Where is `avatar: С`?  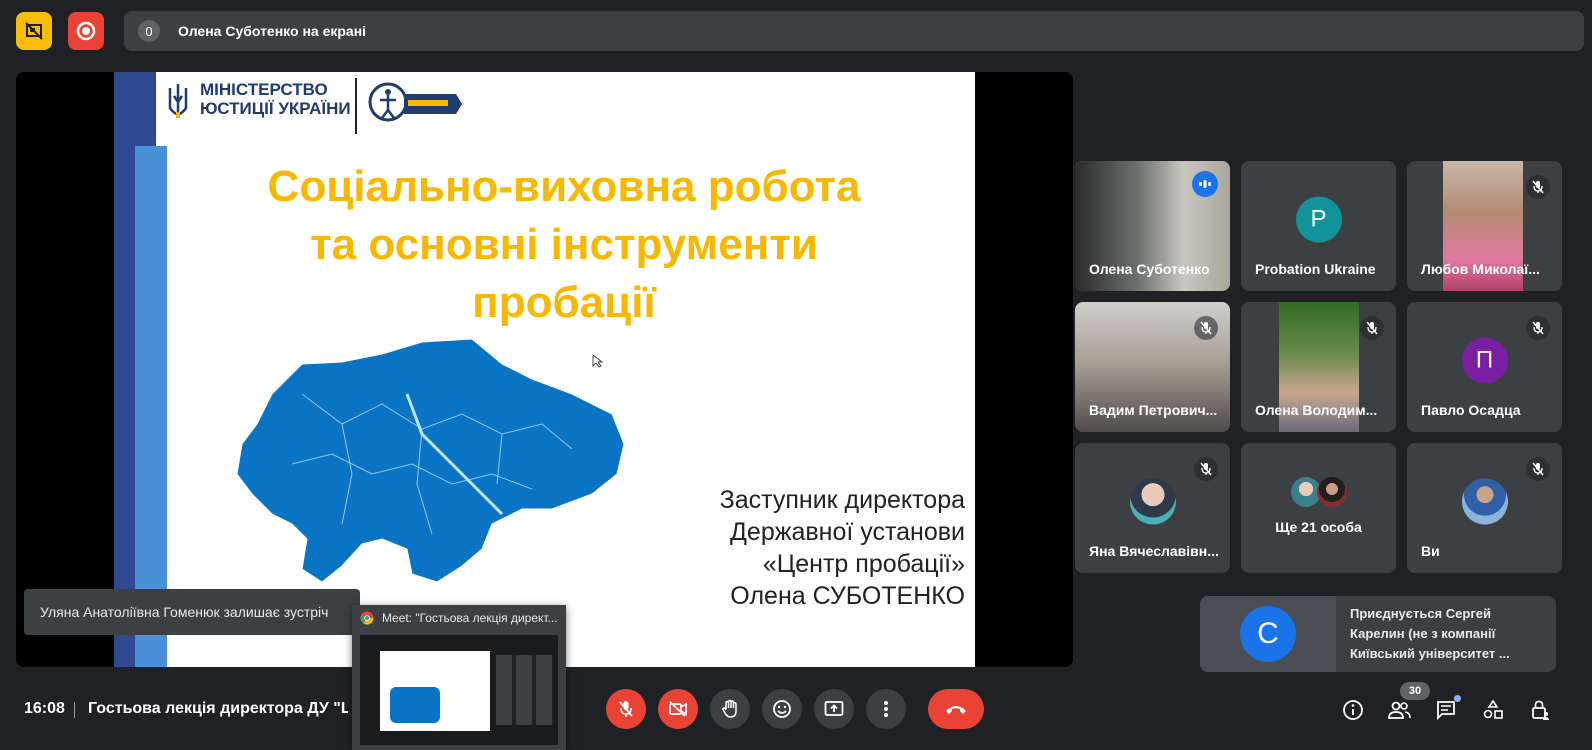
avatar: С is located at coordinates (1268, 634).